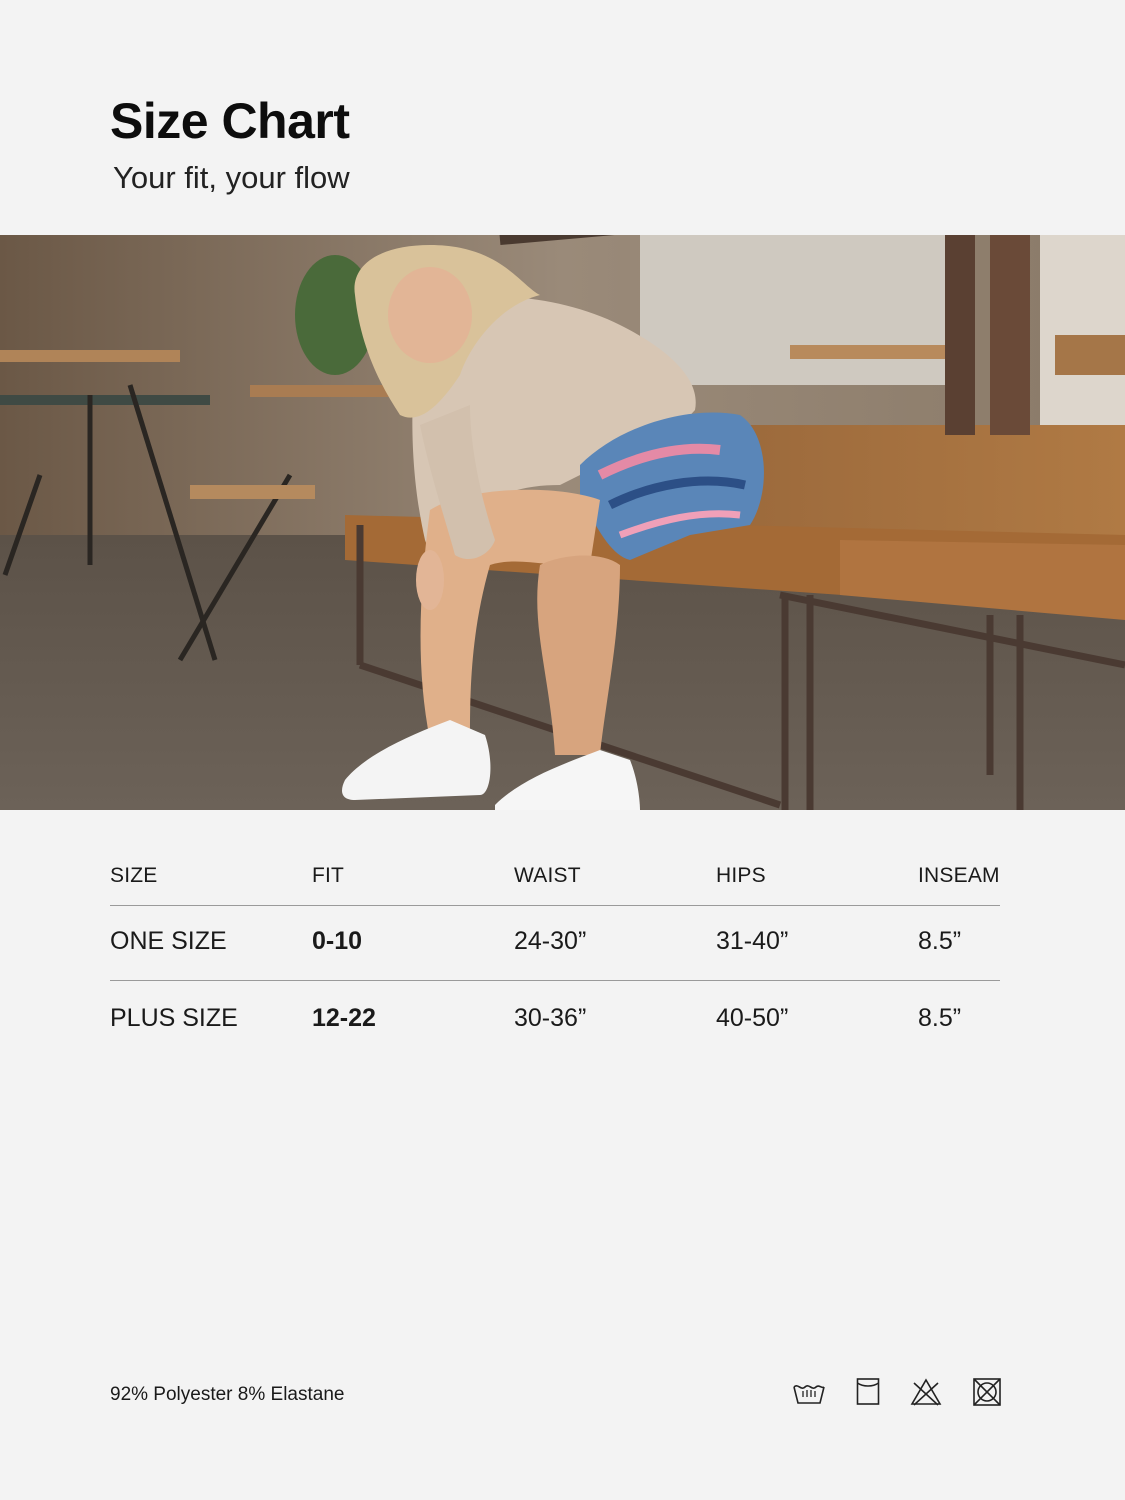 Image resolution: width=1125 pixels, height=1500 pixels. What do you see at coordinates (337, 941) in the screenshot?
I see `row-fit: 0-10` at bounding box center [337, 941].